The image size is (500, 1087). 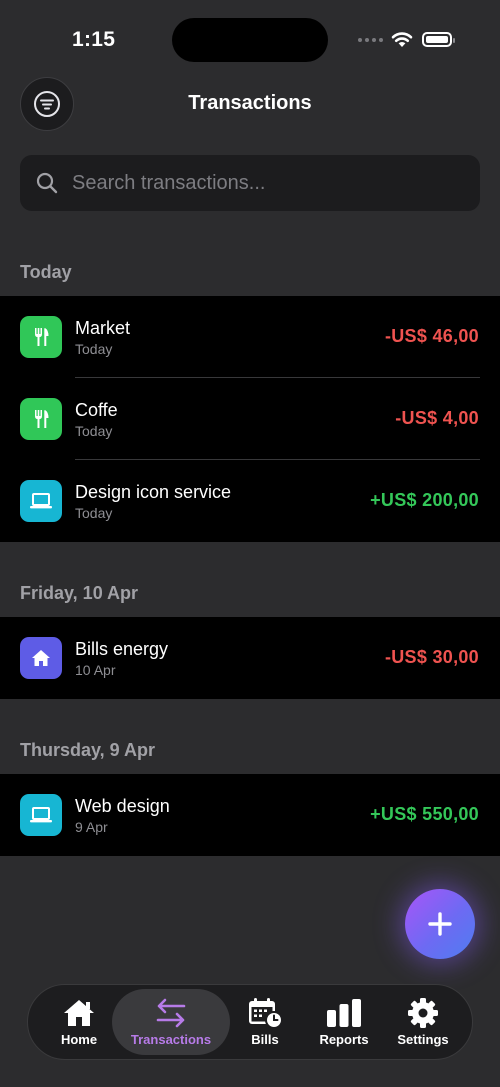 I want to click on transaction-row-web-design: Web design 9 Apr +US$ 550,00, so click(x=250, y=815).